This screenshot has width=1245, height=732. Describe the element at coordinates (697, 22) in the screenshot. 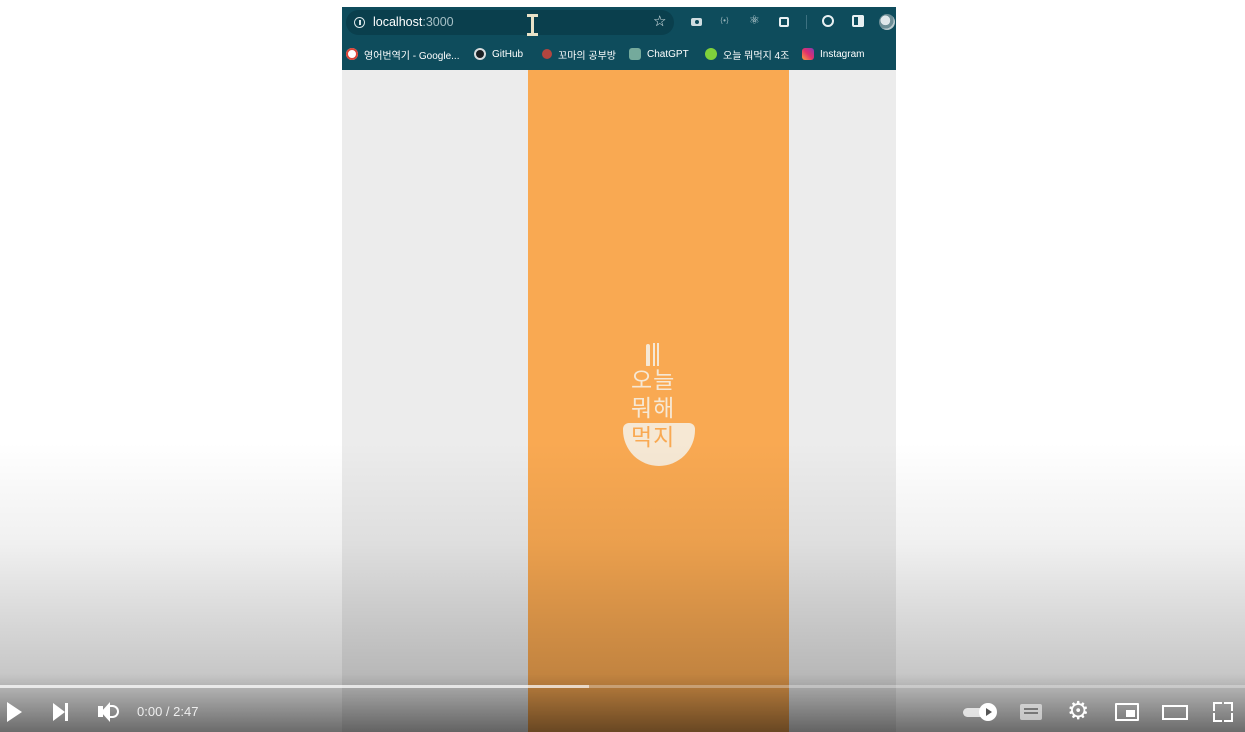

I see `camera-extension-icon` at that location.